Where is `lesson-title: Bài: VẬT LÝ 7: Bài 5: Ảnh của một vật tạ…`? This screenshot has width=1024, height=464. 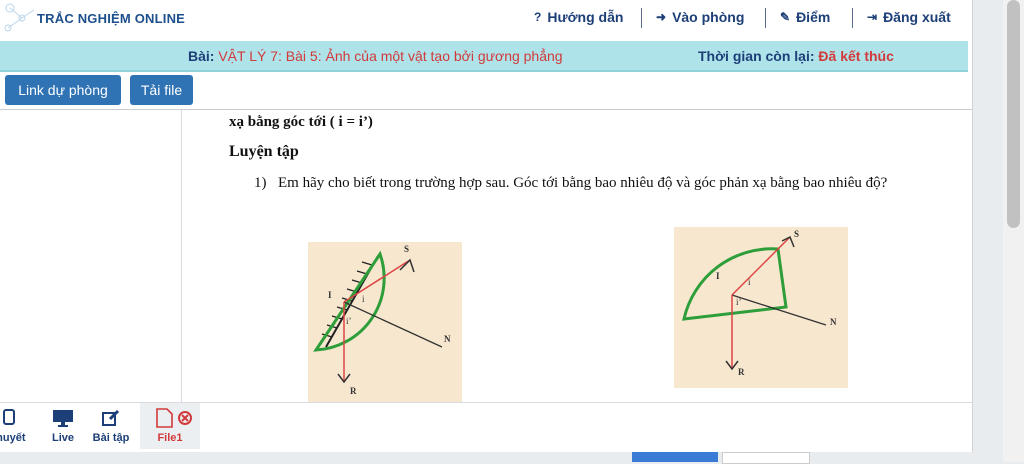 lesson-title: Bài: VẬT LÝ 7: Bài 5: Ảnh của một vật tạ… is located at coordinates (375, 56).